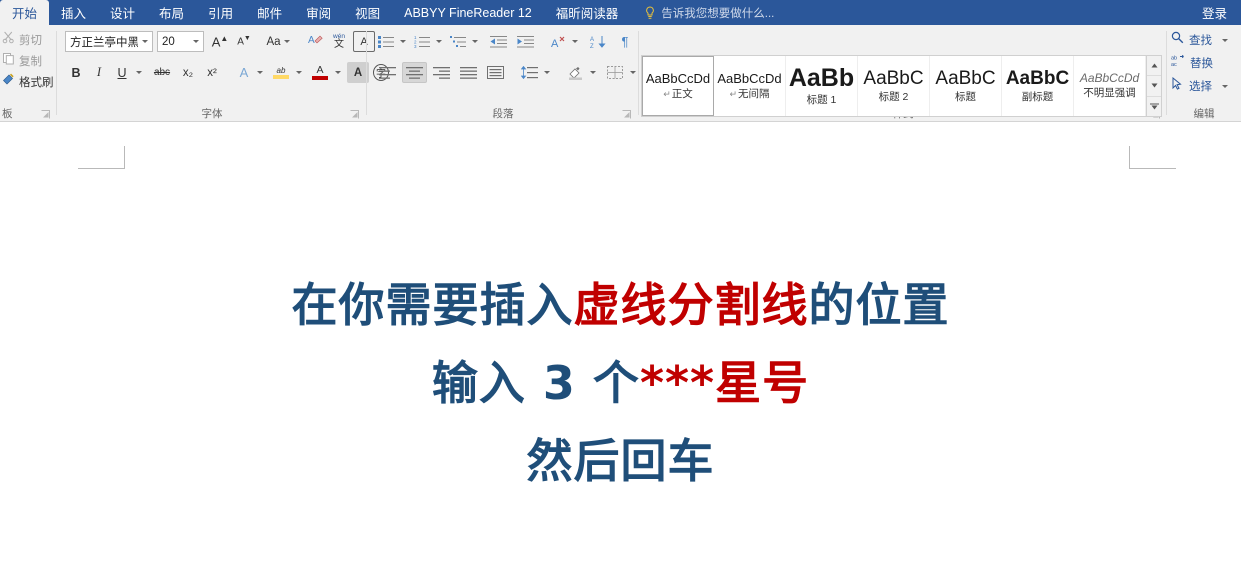 This screenshot has width=1241, height=568. I want to click on cut-button: 剪切, so click(22, 39).